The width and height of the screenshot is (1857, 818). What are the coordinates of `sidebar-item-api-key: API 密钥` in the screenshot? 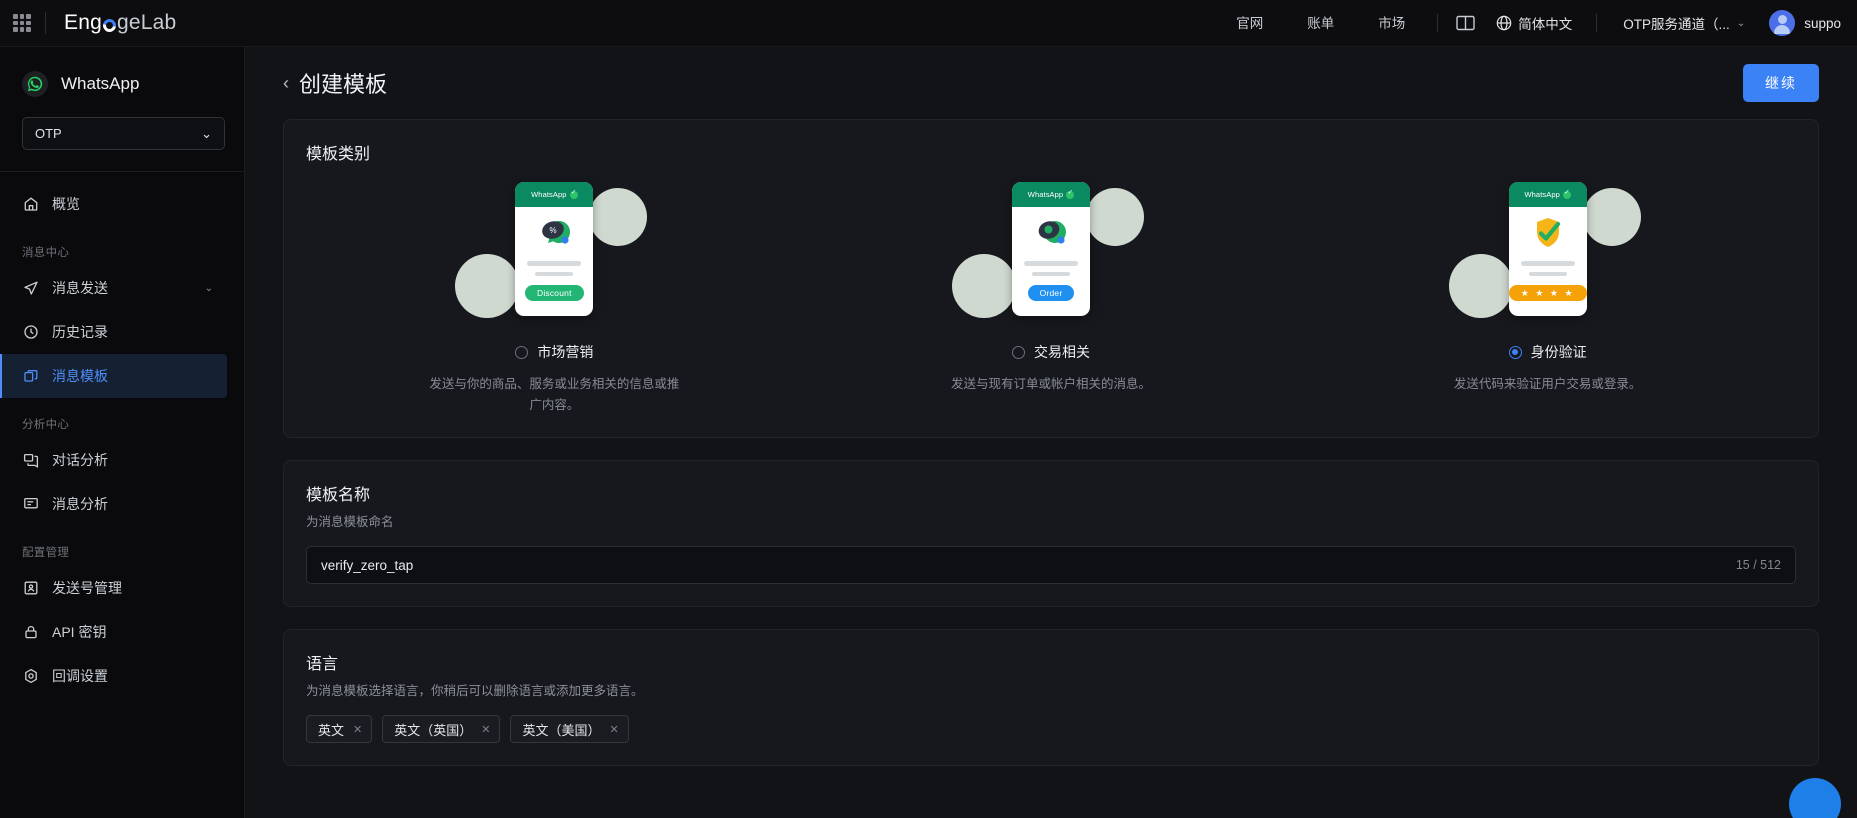 It's located at (113, 632).